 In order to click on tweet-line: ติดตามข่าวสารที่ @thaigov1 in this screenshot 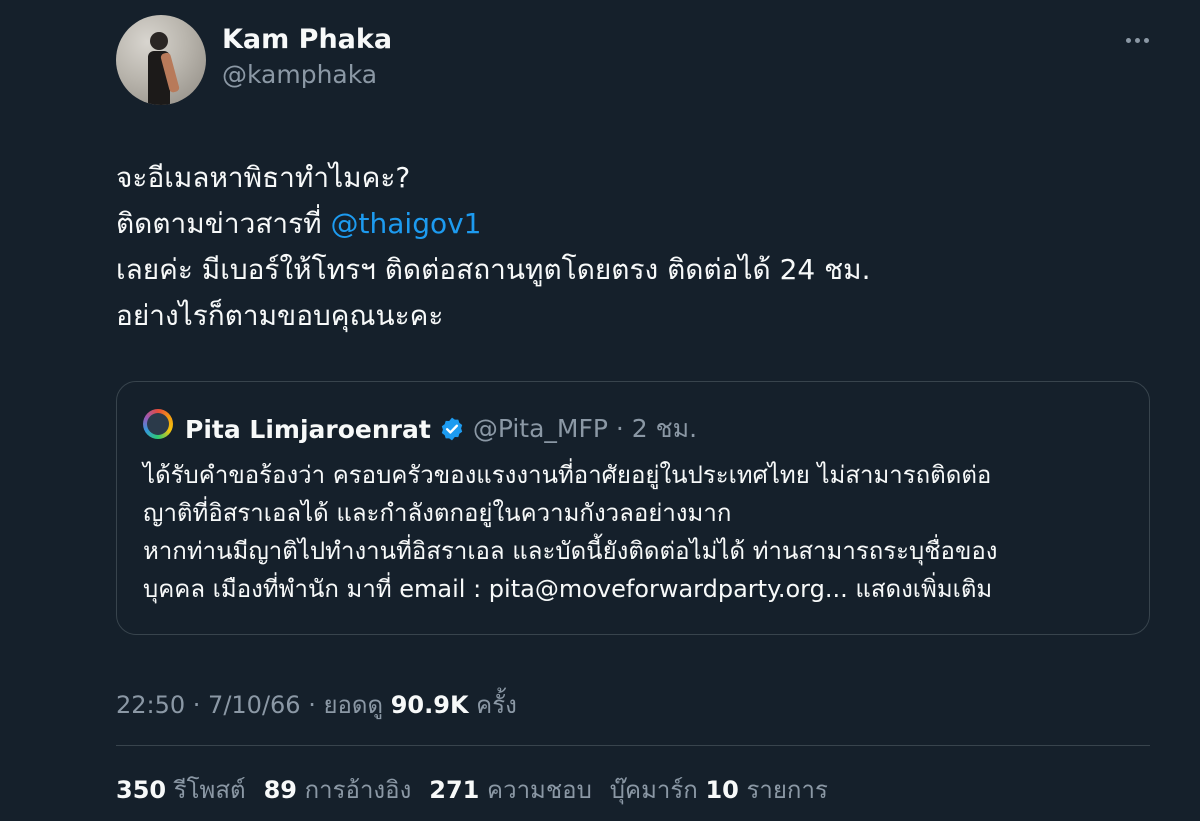, I will do `click(626, 224)`.